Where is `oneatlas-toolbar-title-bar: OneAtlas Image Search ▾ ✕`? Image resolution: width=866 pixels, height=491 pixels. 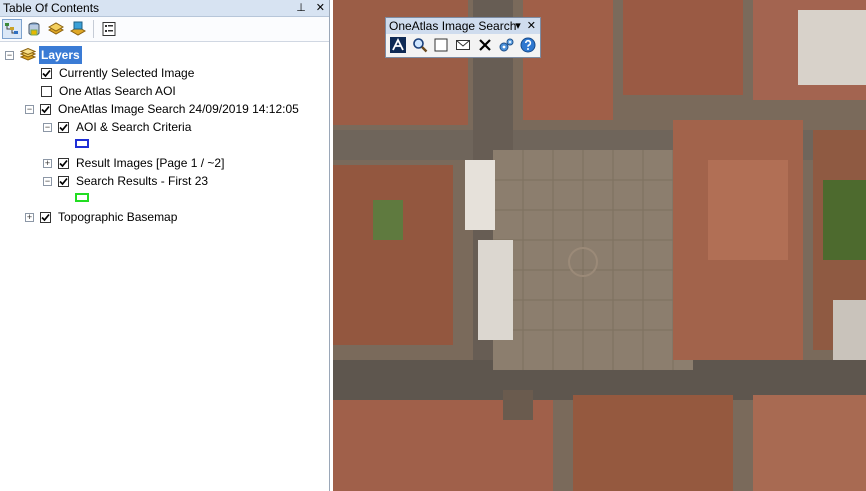
oneatlas-toolbar-title-bar: OneAtlas Image Search ▾ ✕ is located at coordinates (463, 26).